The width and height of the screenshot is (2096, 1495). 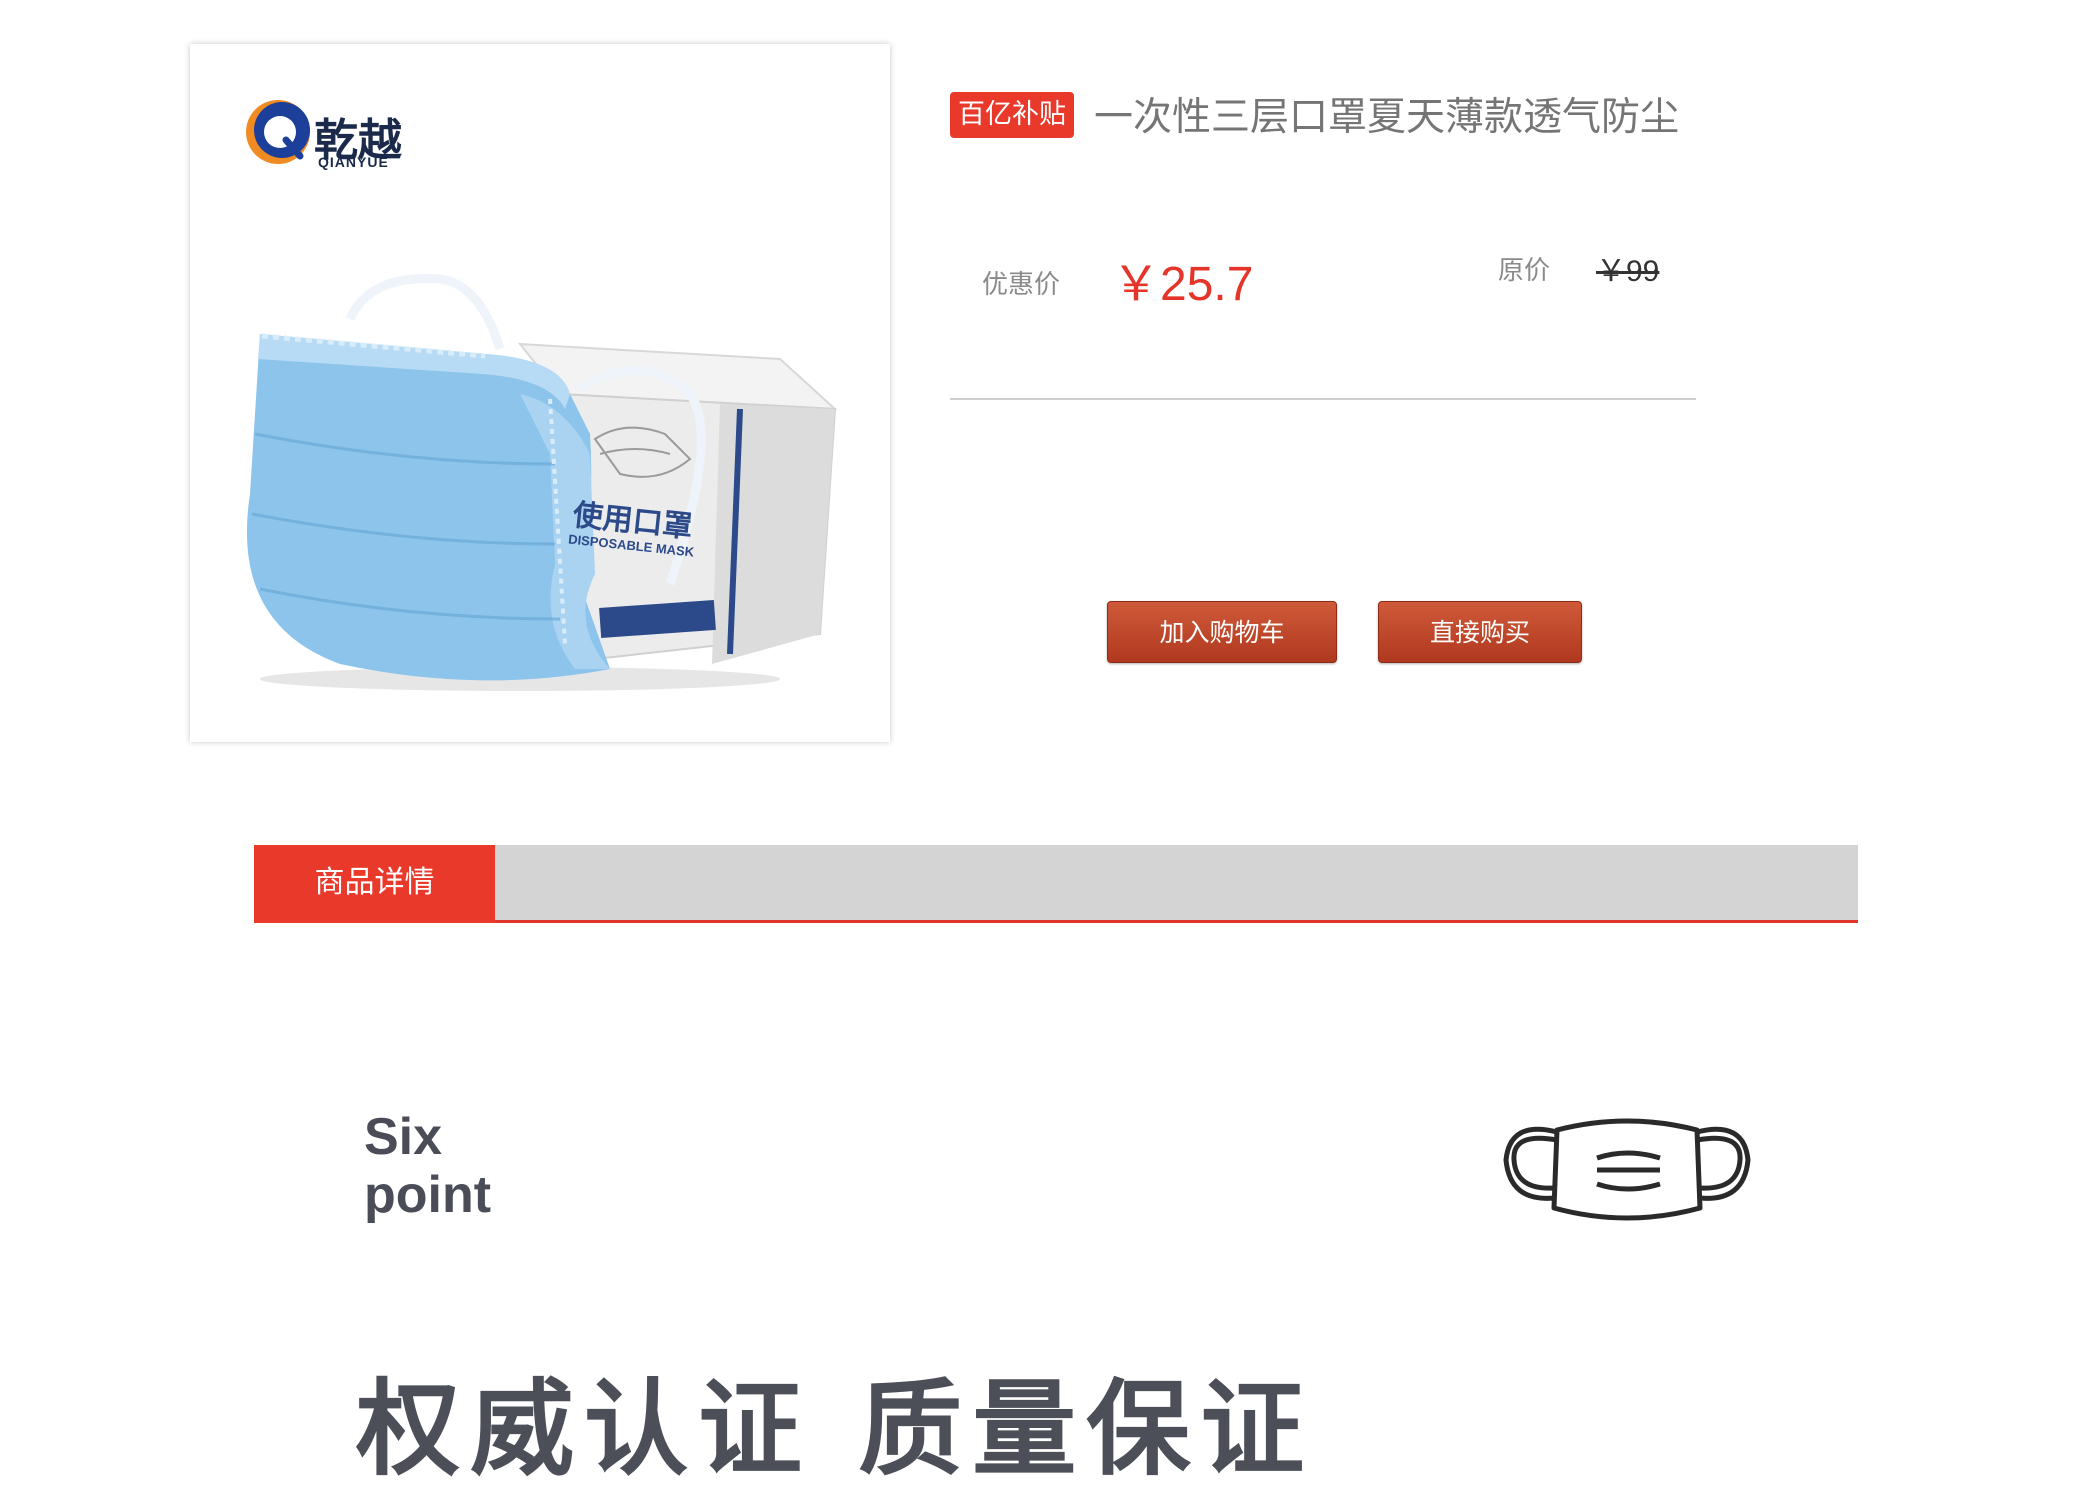 What do you see at coordinates (1323, 399) in the screenshot?
I see `price-divider` at bounding box center [1323, 399].